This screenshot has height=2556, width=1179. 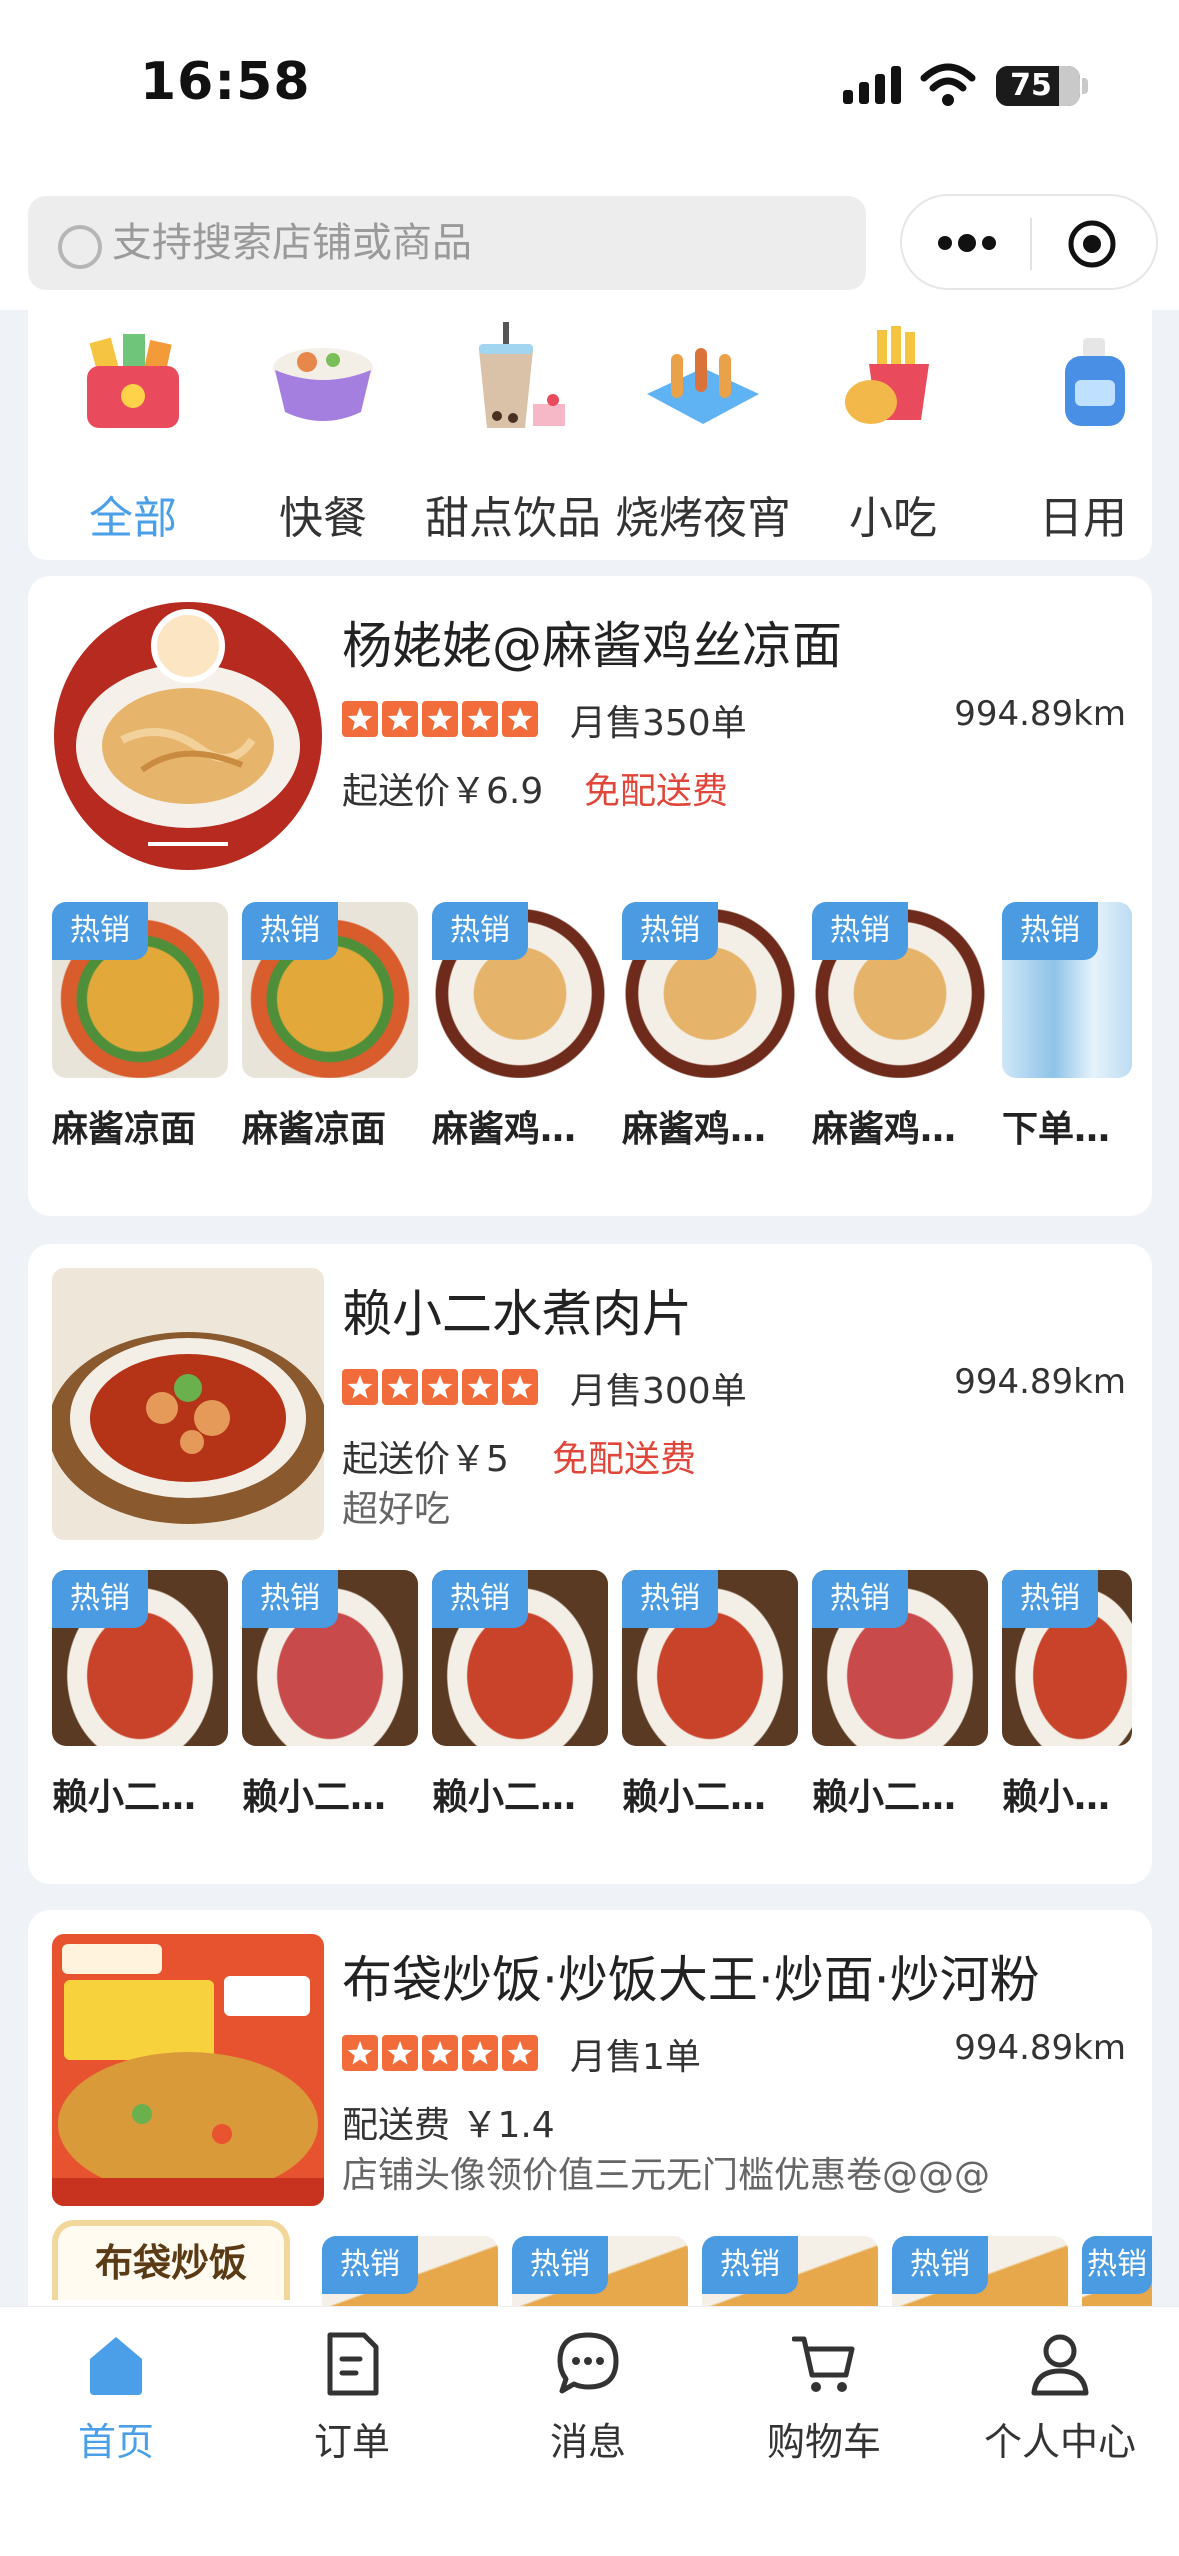 I want to click on category-label: 快餐, so click(x=323, y=518).